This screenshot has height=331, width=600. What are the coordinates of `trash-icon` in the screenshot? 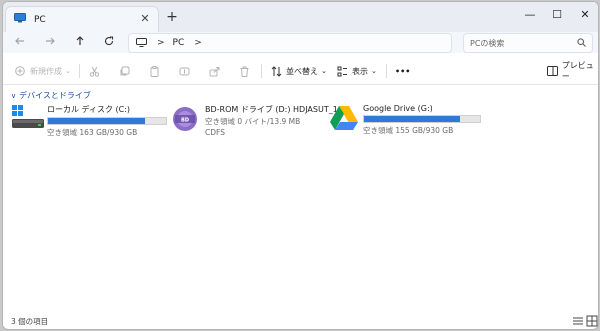 It's located at (244, 71).